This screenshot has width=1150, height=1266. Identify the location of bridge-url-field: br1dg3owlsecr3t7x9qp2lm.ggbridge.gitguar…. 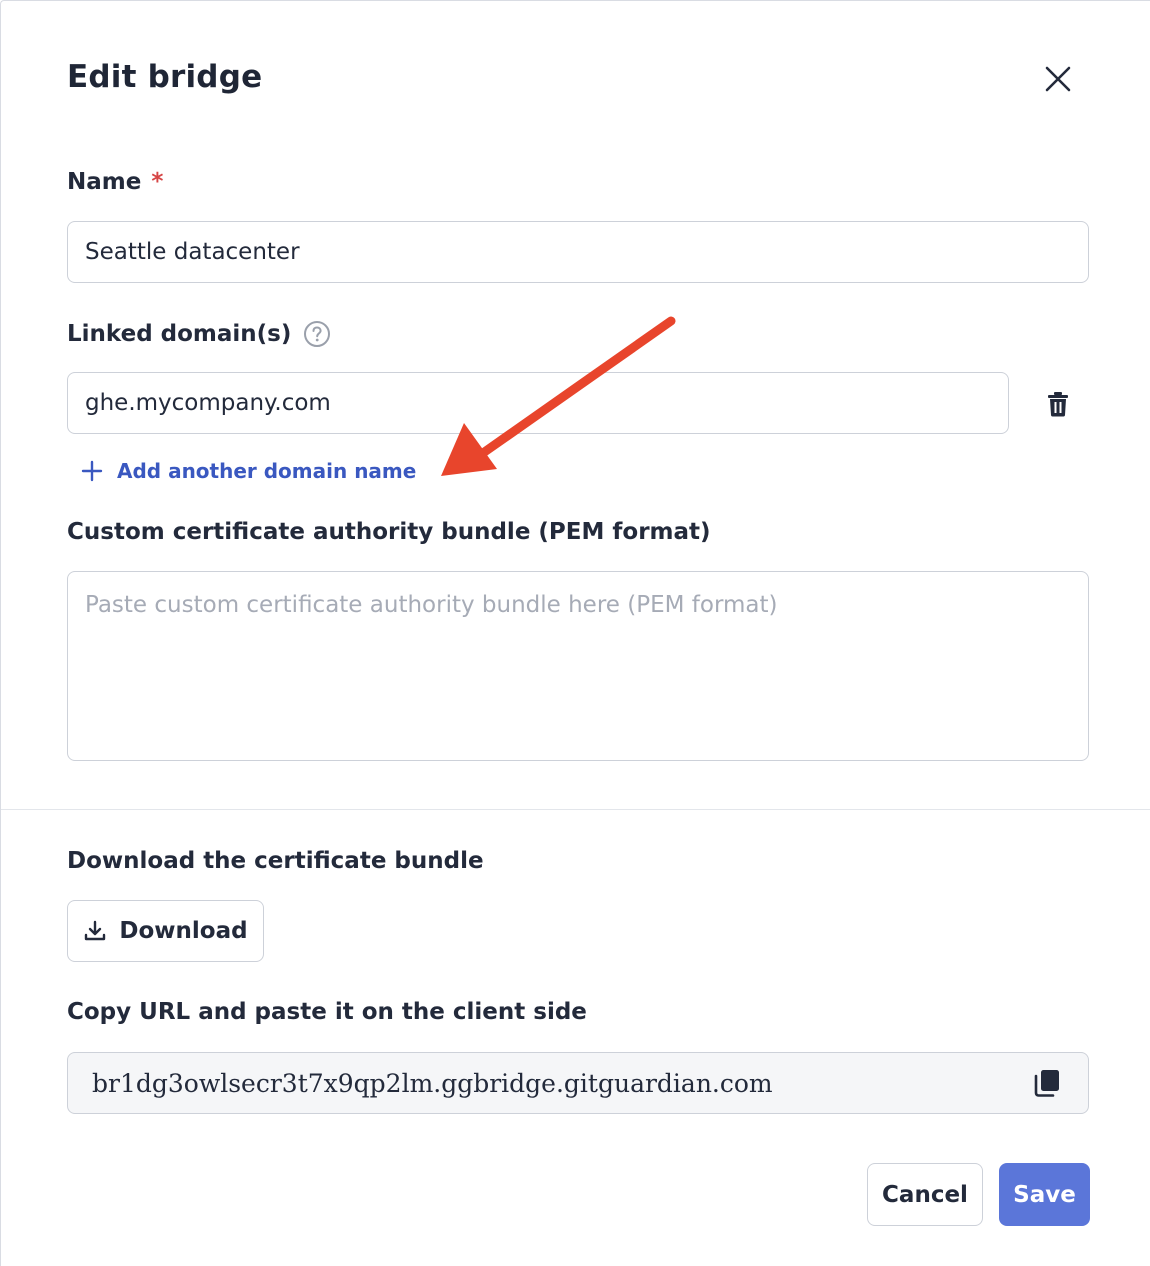
(578, 1083).